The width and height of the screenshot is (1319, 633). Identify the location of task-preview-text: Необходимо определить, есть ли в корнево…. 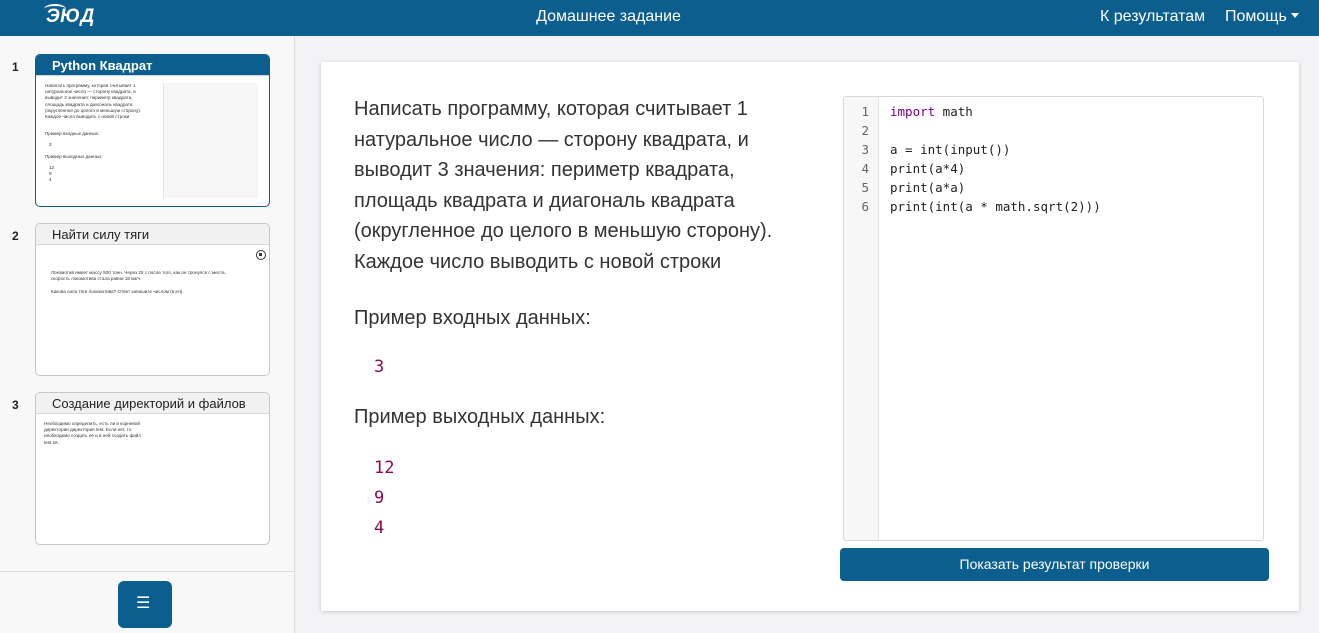
(93, 433).